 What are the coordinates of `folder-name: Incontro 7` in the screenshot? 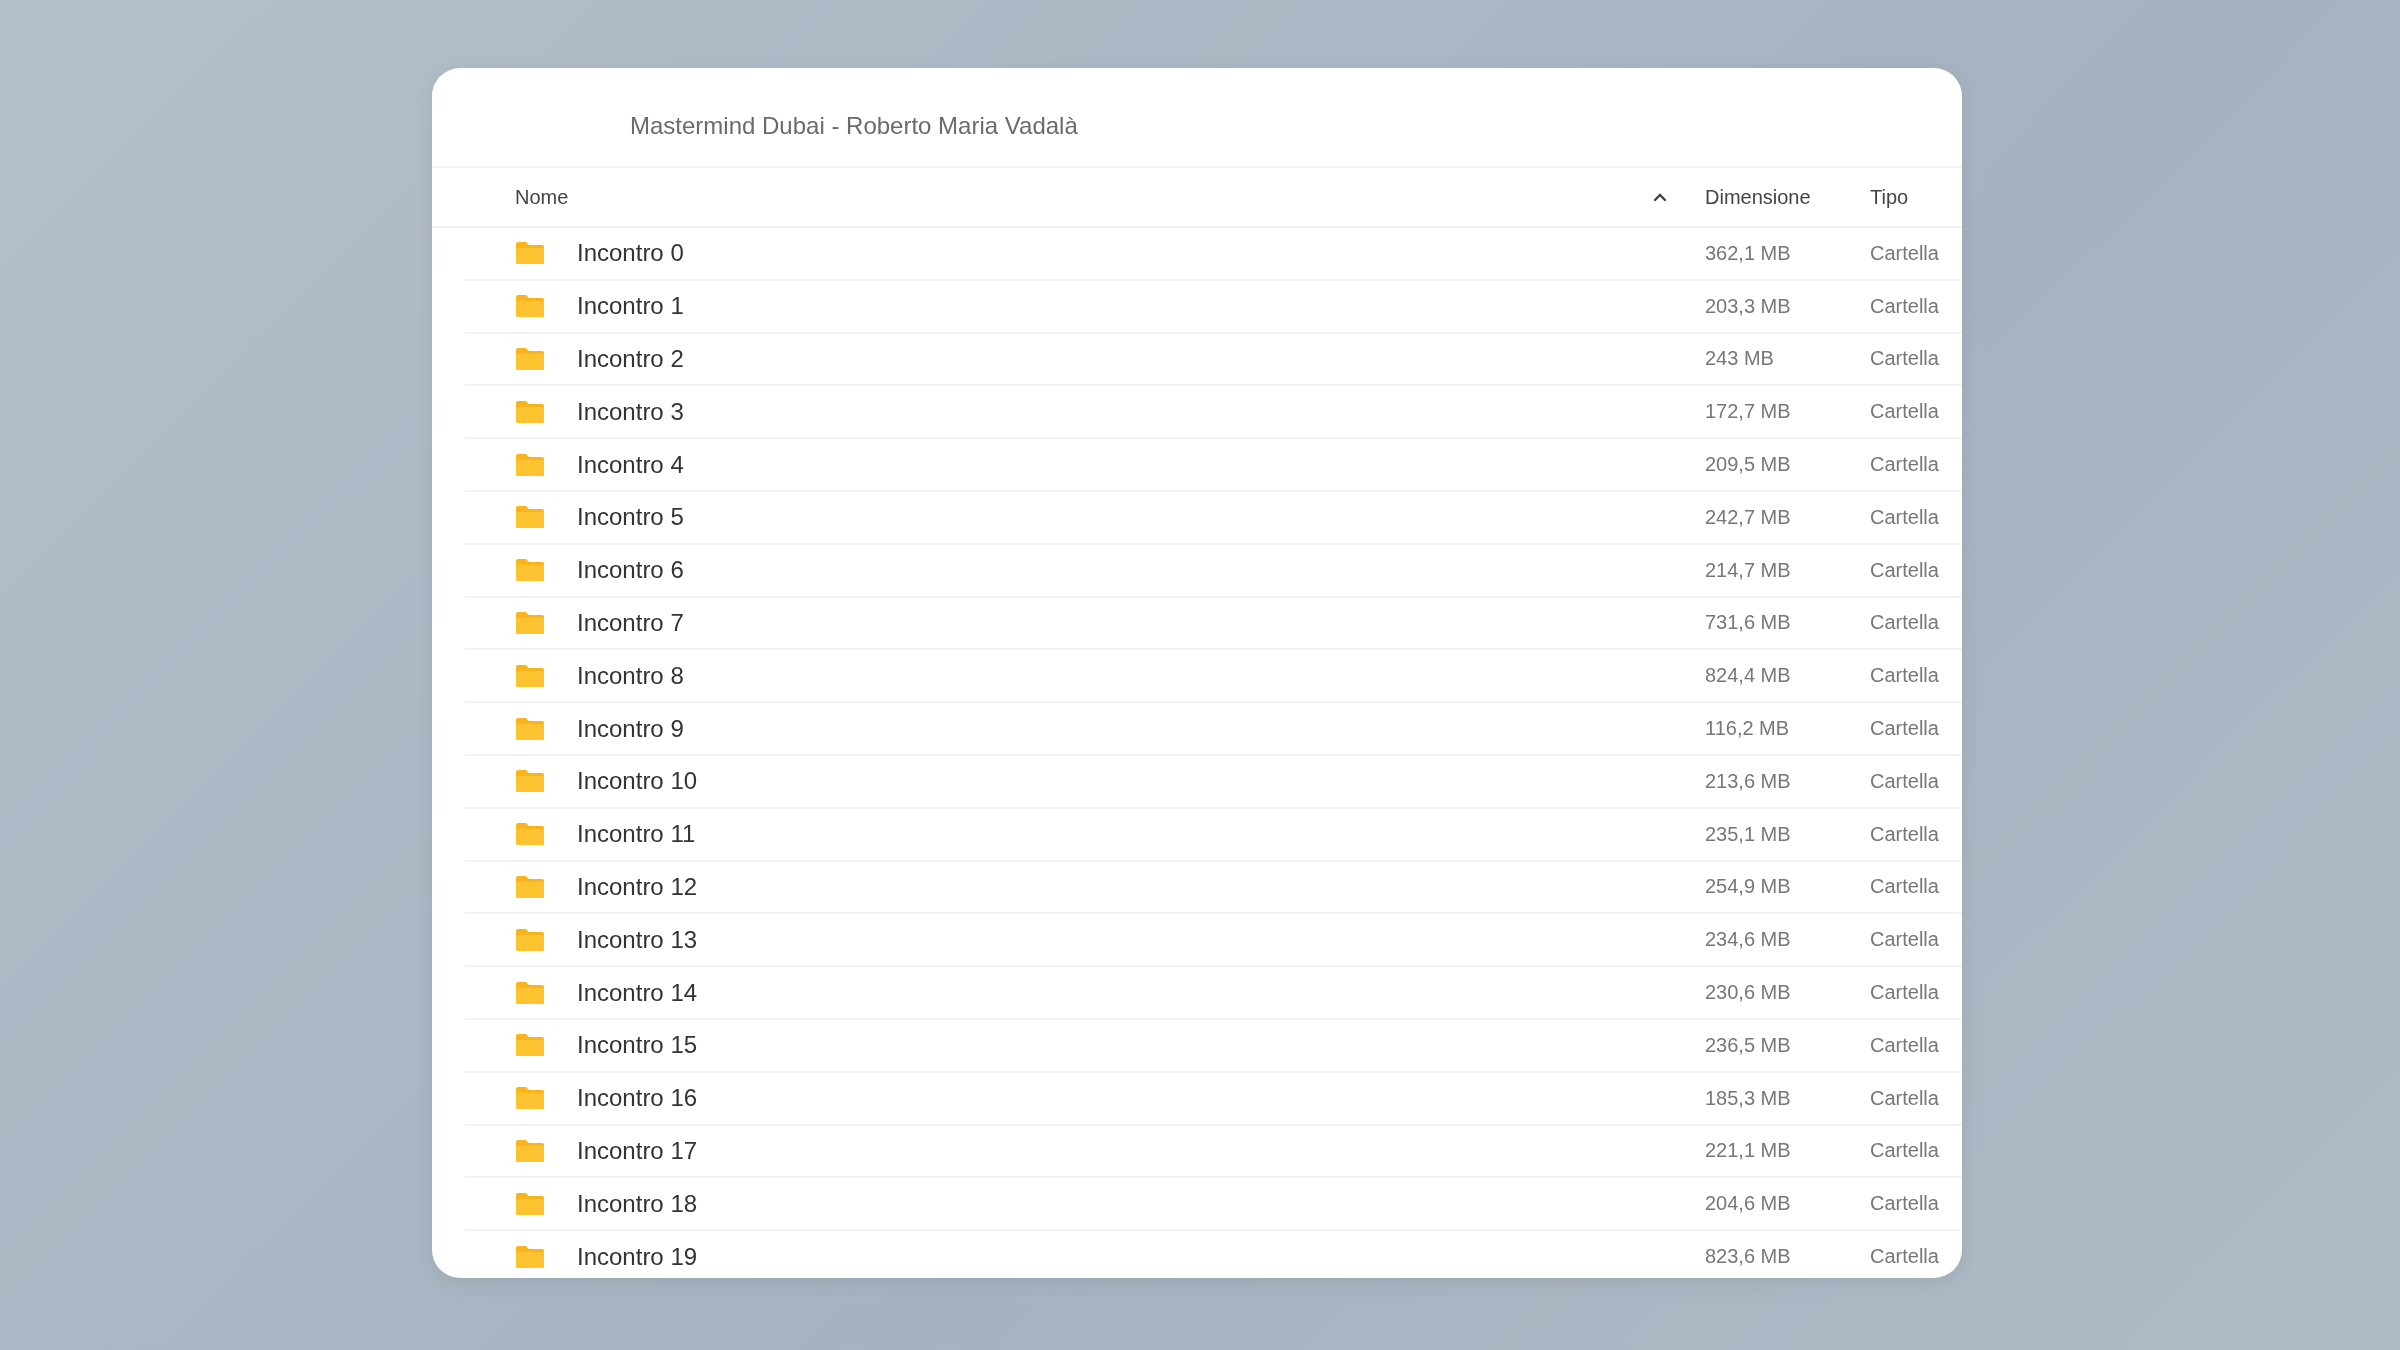 It's located at (630, 622).